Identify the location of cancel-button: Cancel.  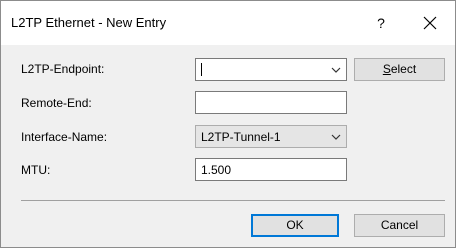
(399, 225).